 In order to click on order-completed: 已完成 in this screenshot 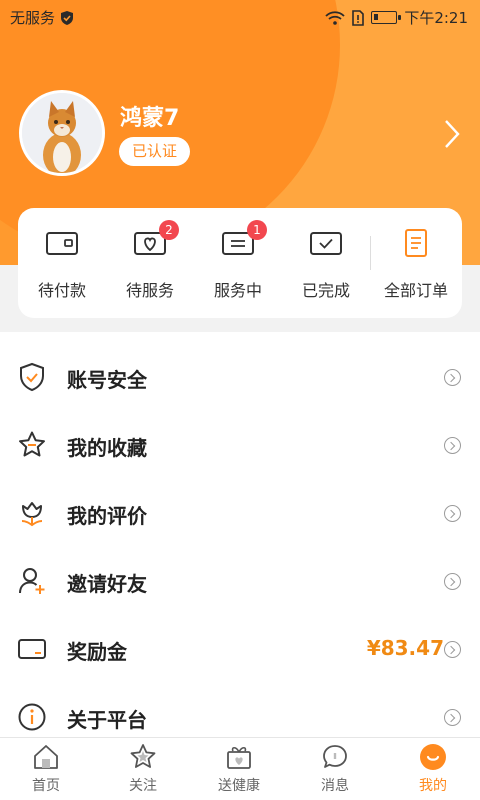, I will do `click(326, 264)`.